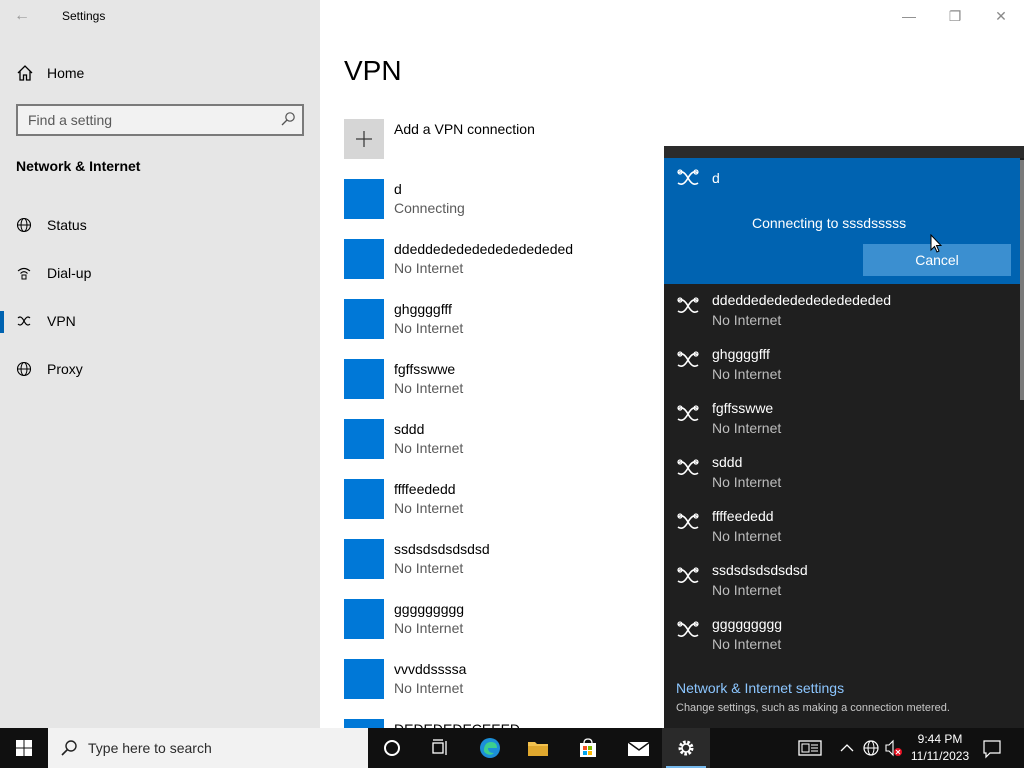 The height and width of the screenshot is (768, 1024). I want to click on taskbar: Type here to search 9:44 PM 11/11/2023, so click(512, 748).